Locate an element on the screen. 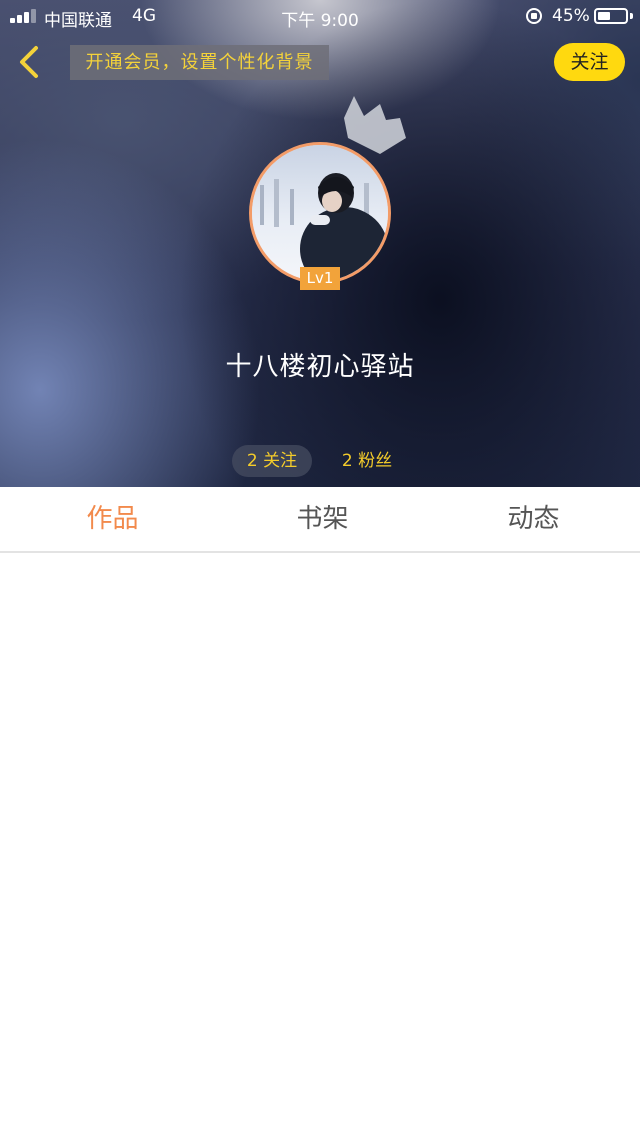 This screenshot has width=640, height=1138. tab-bookshelf: 书架 is located at coordinates (322, 519).